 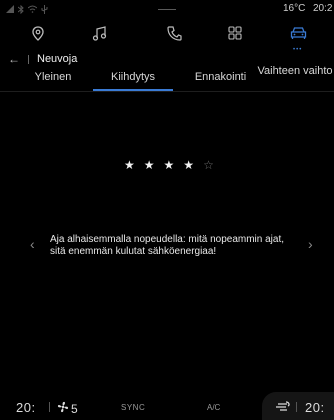 What do you see at coordinates (323, 8) in the screenshot?
I see `clock: 20:2` at bounding box center [323, 8].